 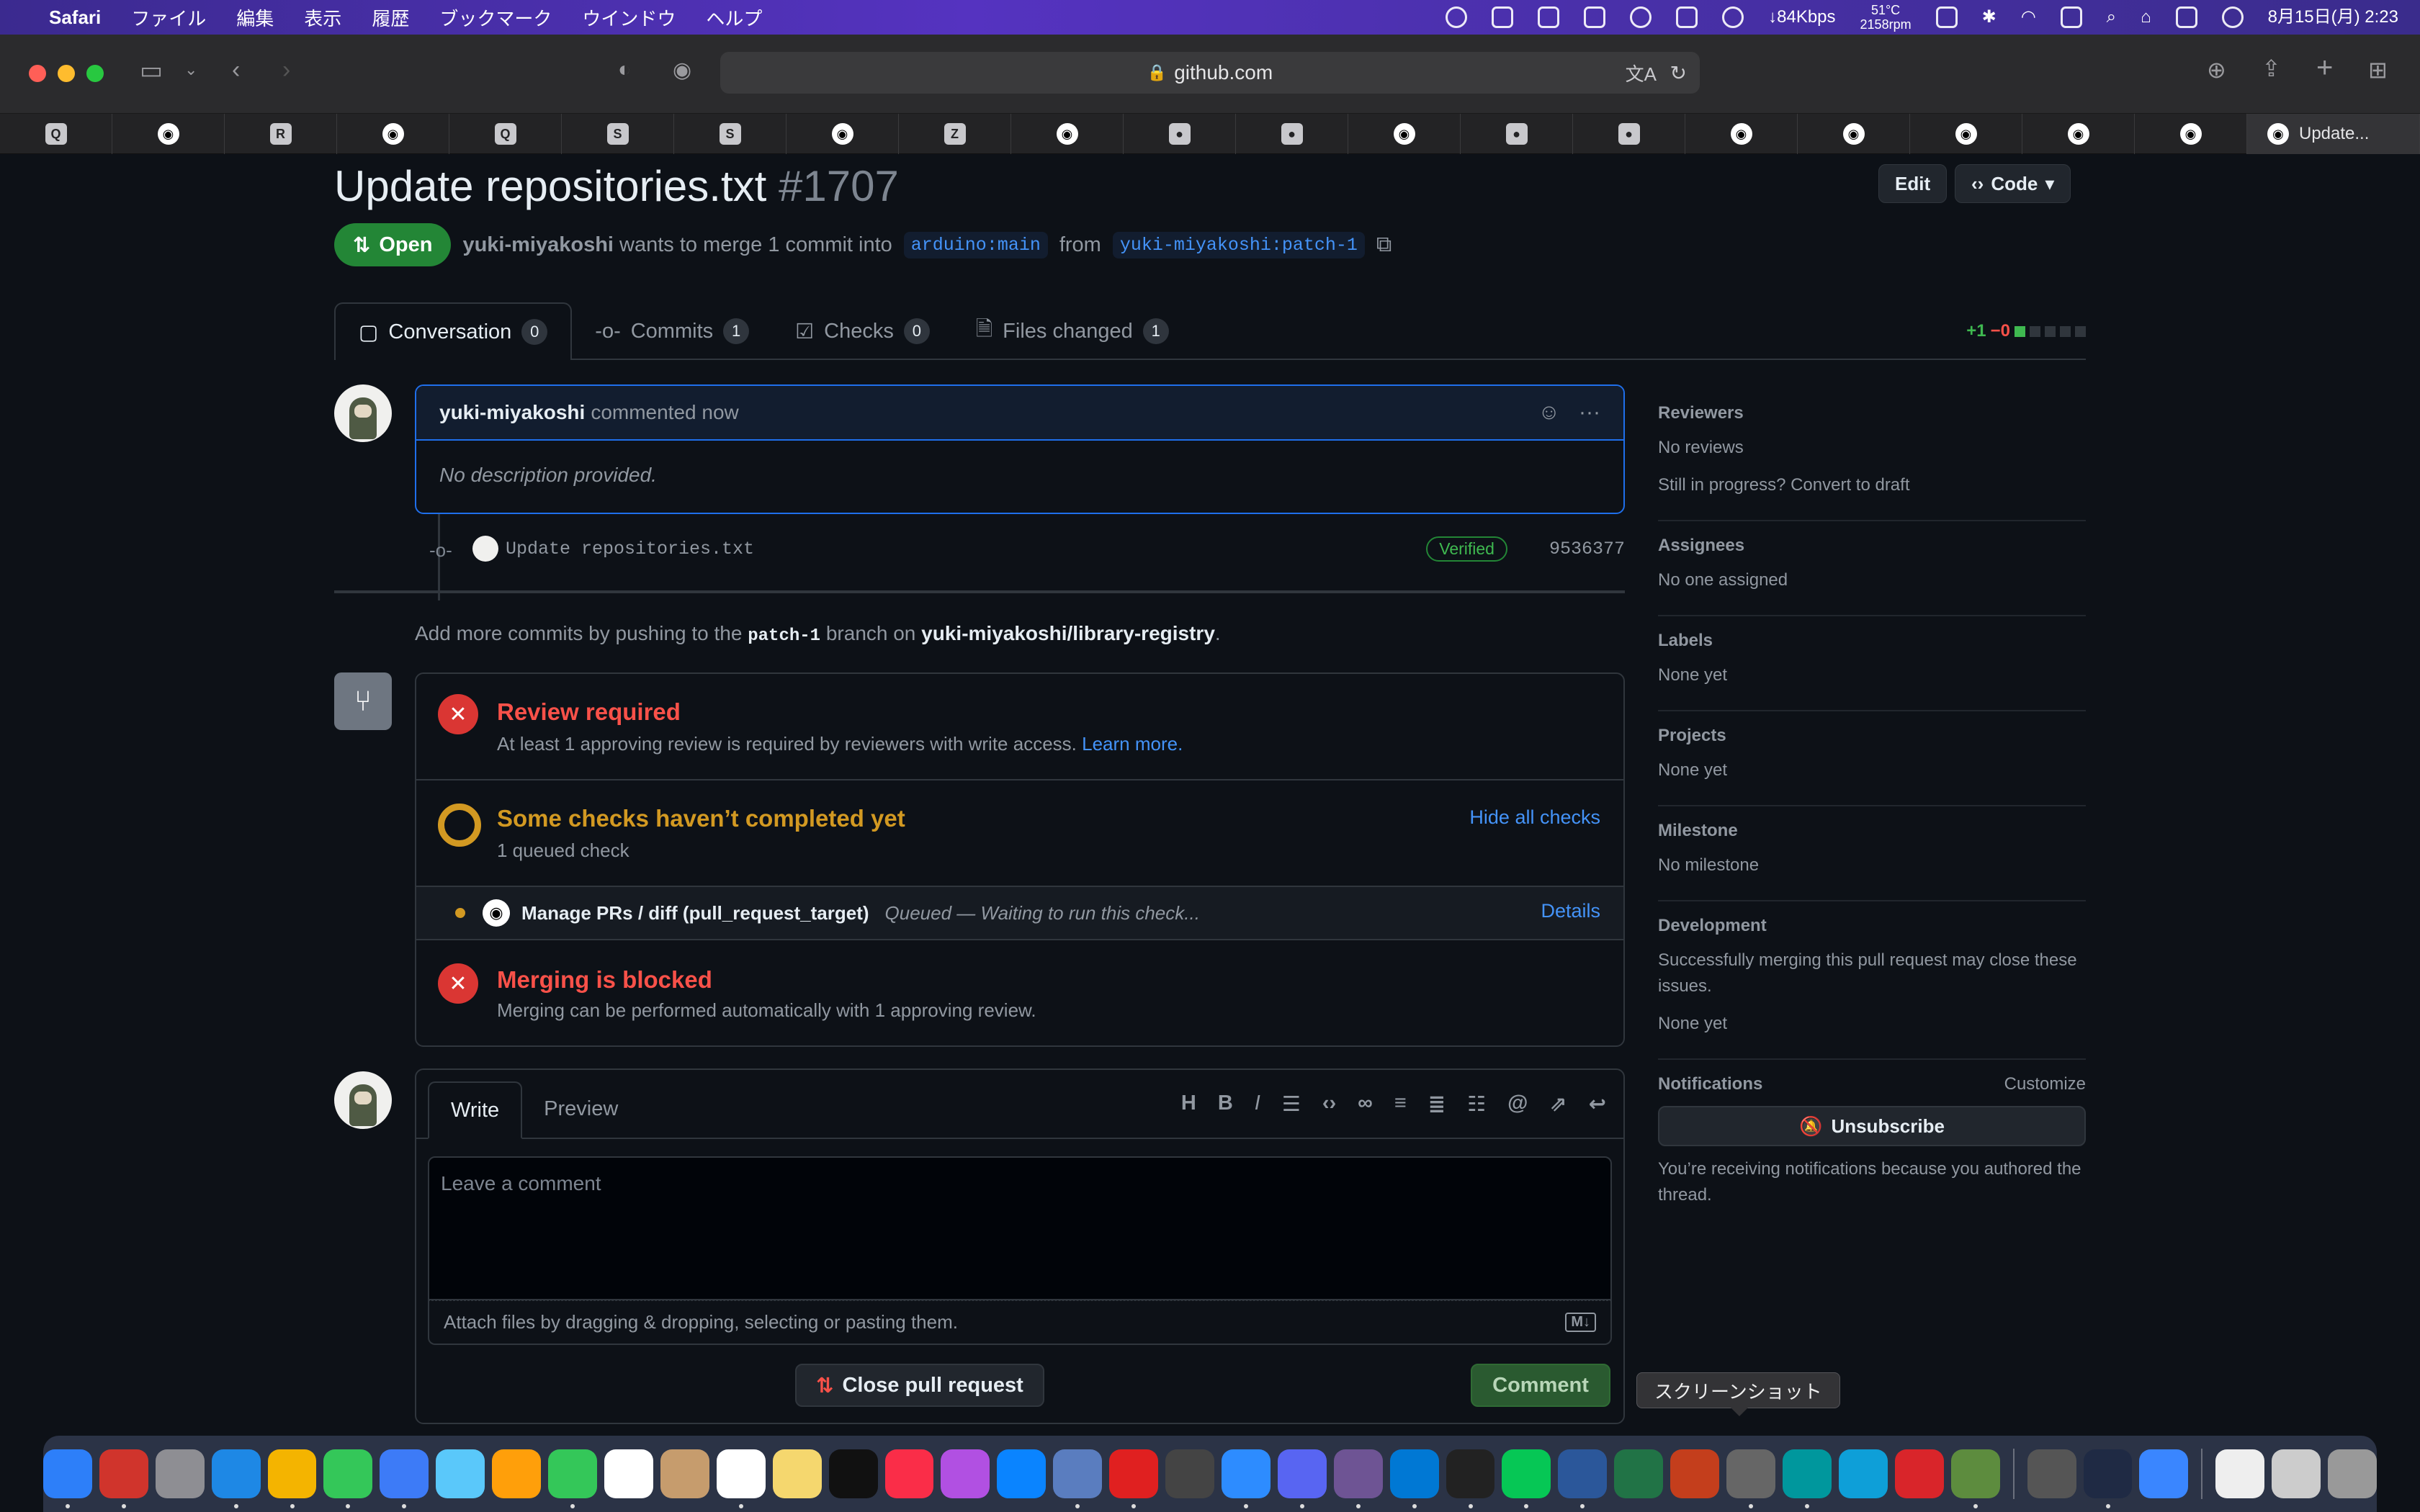 I want to click on edit-button: Edit, so click(x=1913, y=183).